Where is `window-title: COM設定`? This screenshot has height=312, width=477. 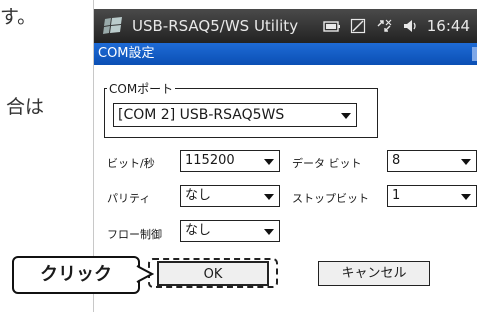 window-title: COM設定 is located at coordinates (126, 53).